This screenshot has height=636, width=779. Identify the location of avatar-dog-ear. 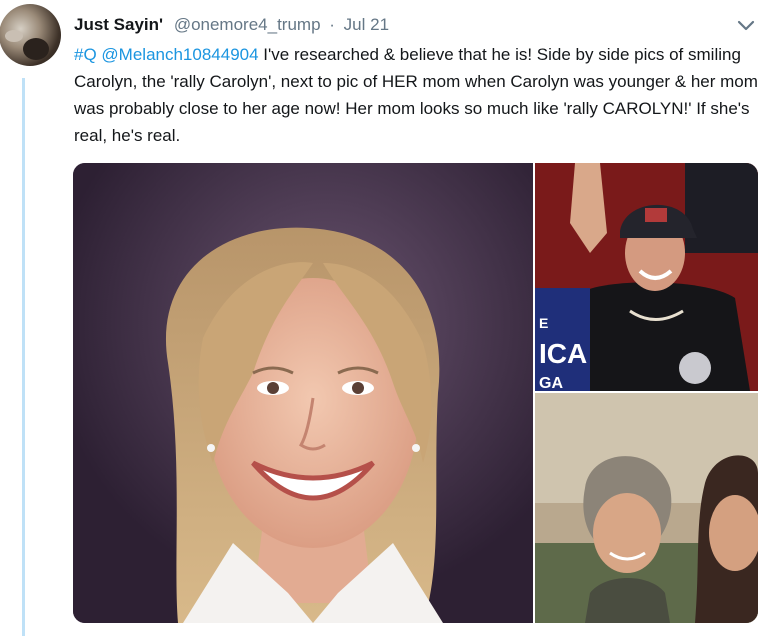
(36, 49).